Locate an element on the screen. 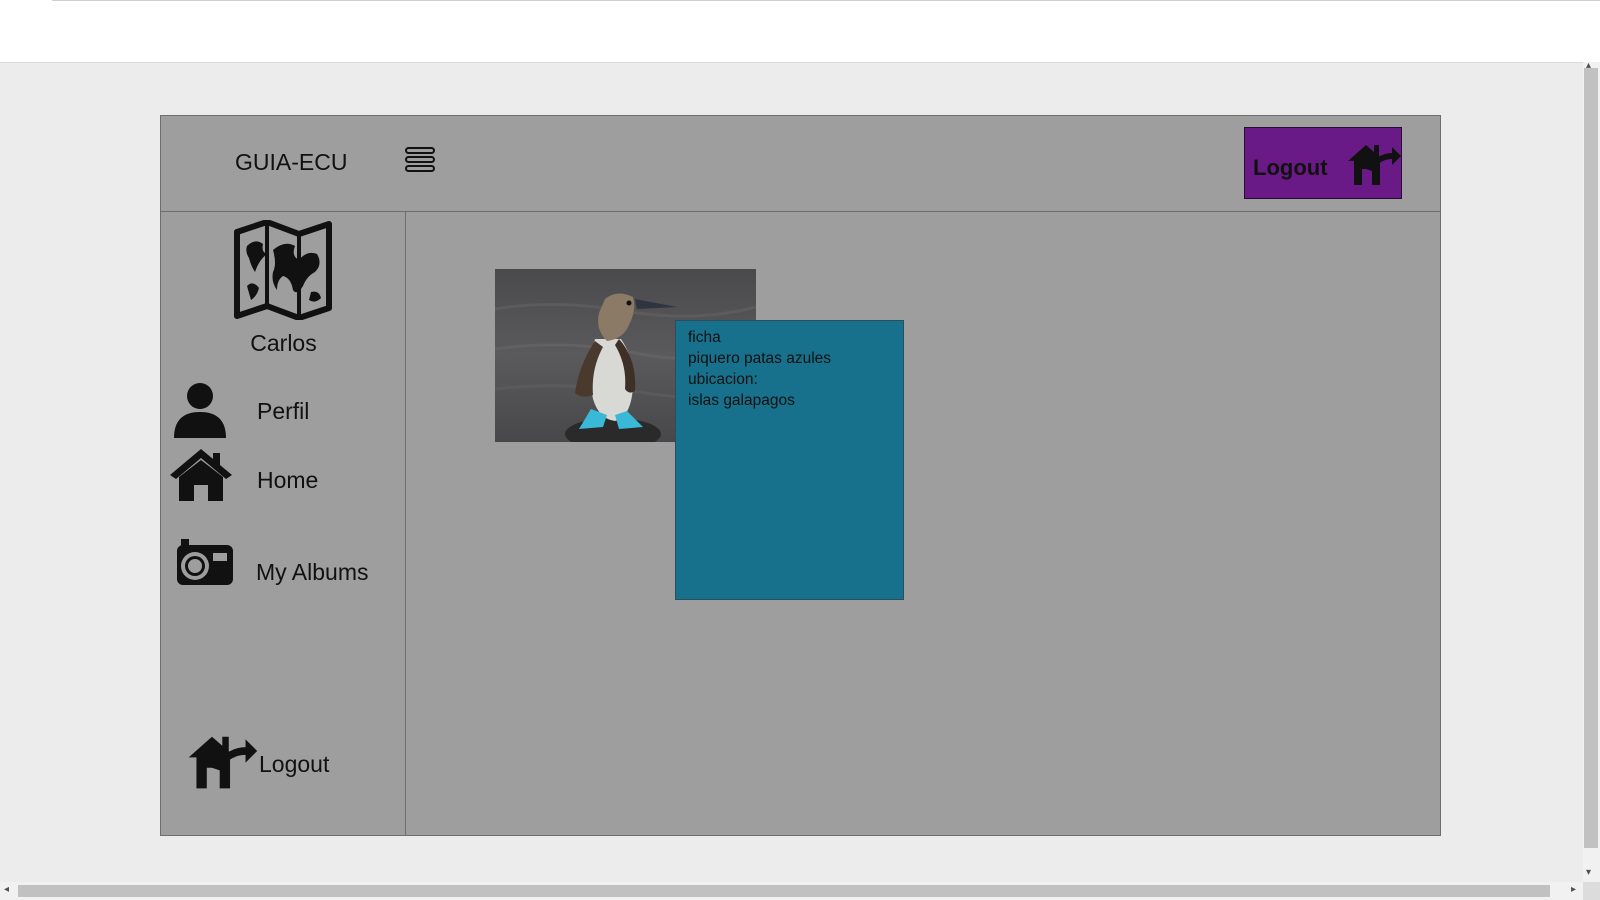  sidebar-logout-label: Logout is located at coordinates (294, 764).